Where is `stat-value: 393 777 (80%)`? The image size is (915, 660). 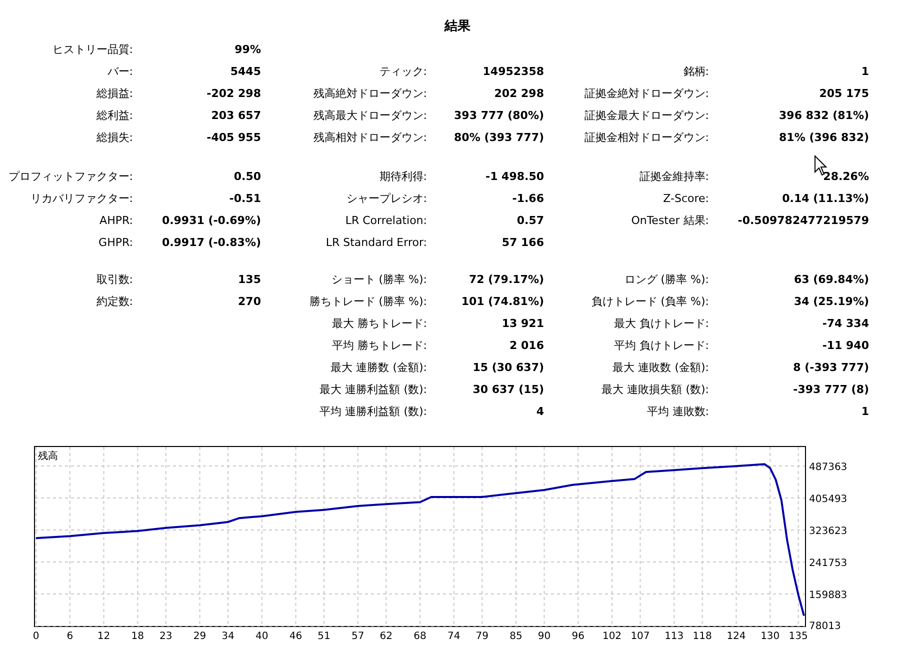
stat-value: 393 777 (80%) is located at coordinates (499, 116).